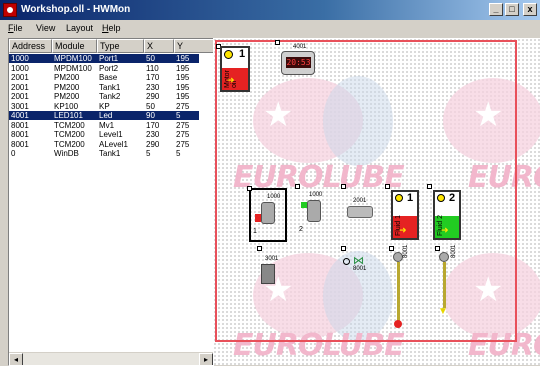 The width and height of the screenshot is (540, 366). Describe the element at coordinates (313, 213) in the screenshot. I see `port2-device: 1000 2` at that location.